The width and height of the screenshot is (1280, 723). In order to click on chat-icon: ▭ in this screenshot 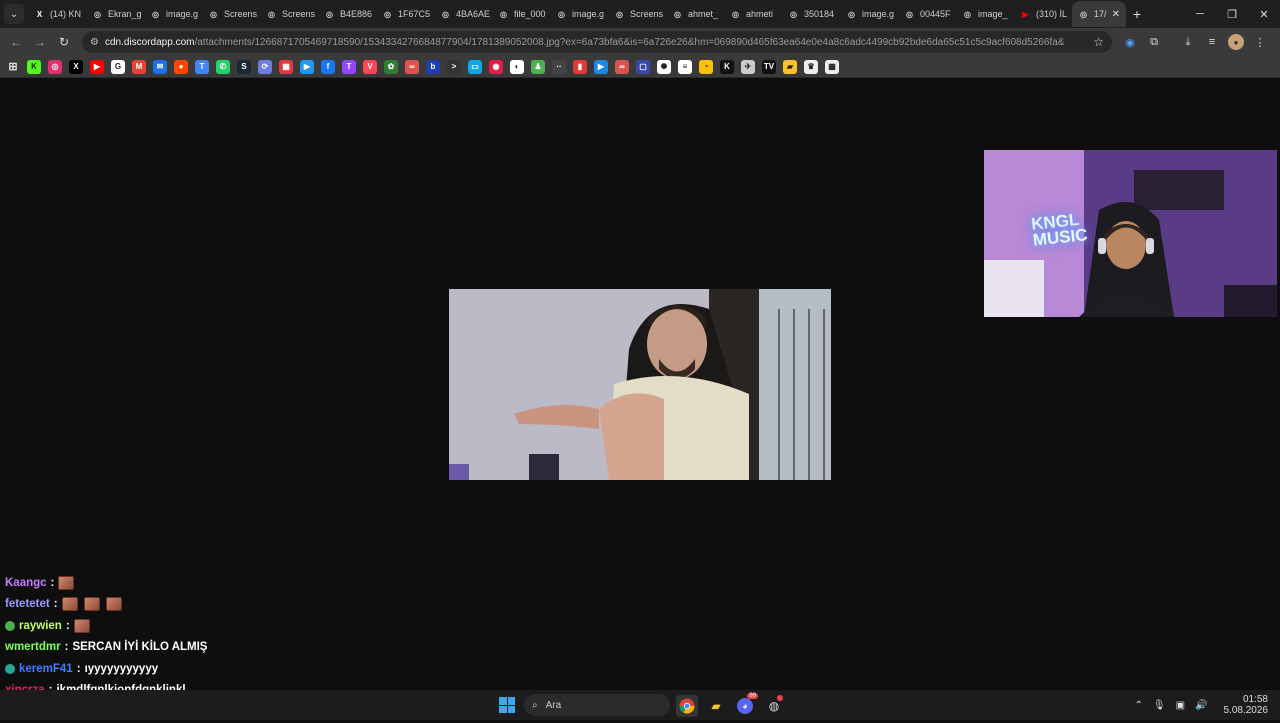, I will do `click(475, 67)`.